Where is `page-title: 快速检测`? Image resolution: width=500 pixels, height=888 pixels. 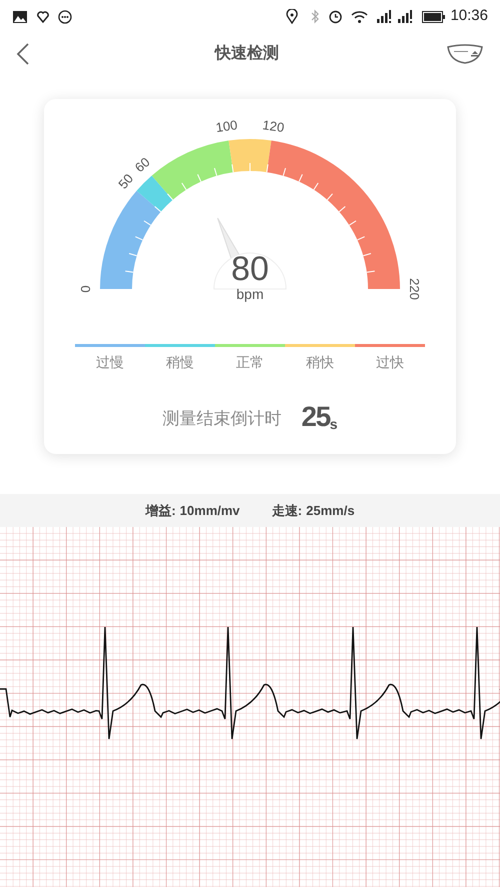
page-title: 快速检测 is located at coordinates (247, 54).